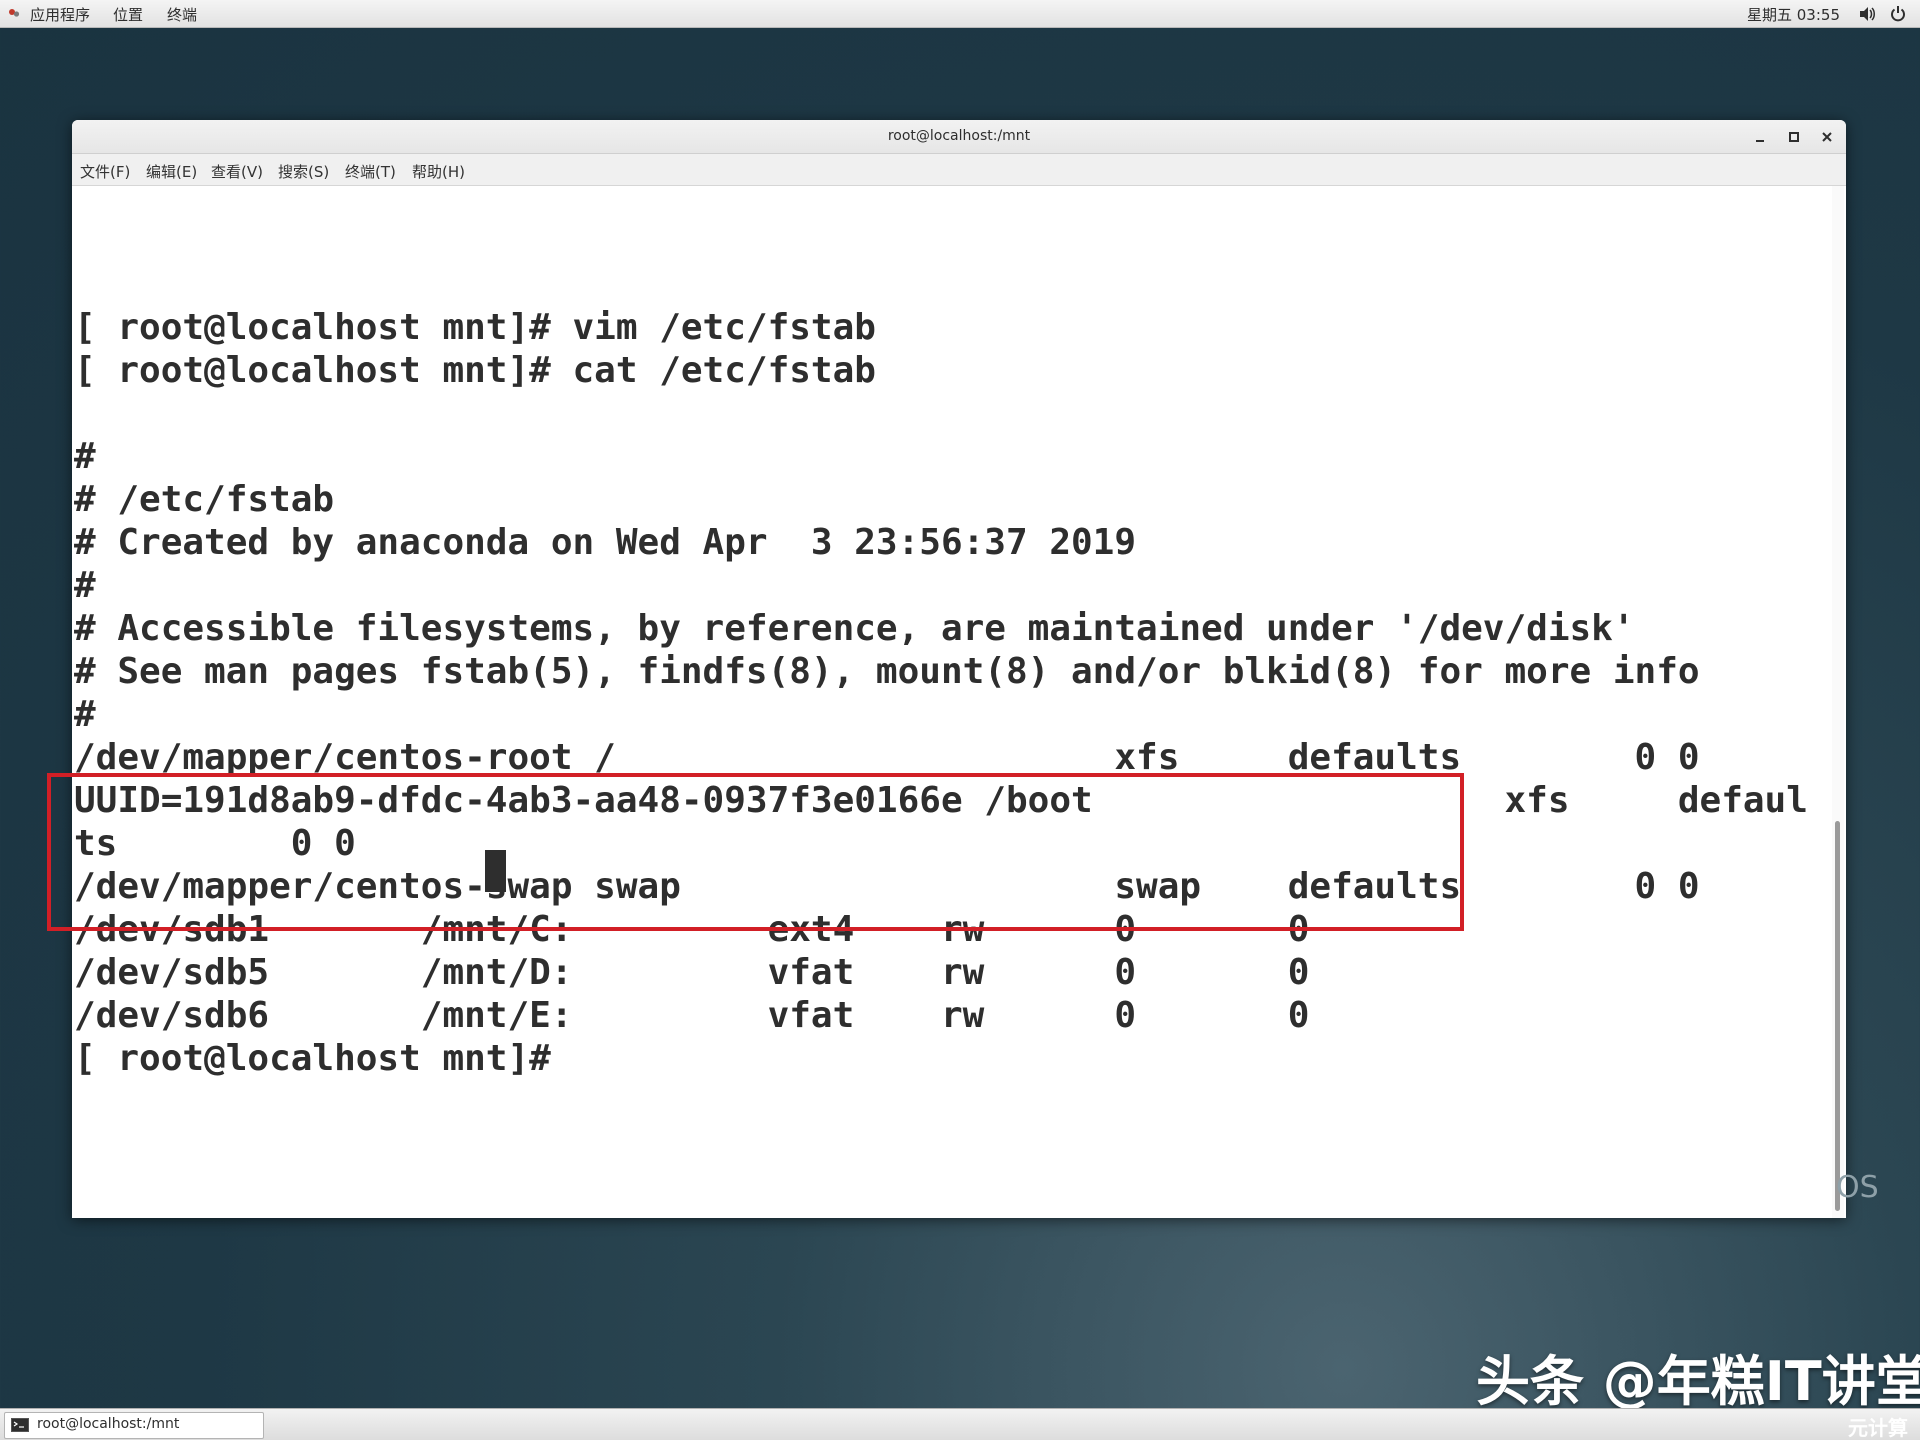  I want to click on window-title: root@localhost:/mnt, so click(959, 136).